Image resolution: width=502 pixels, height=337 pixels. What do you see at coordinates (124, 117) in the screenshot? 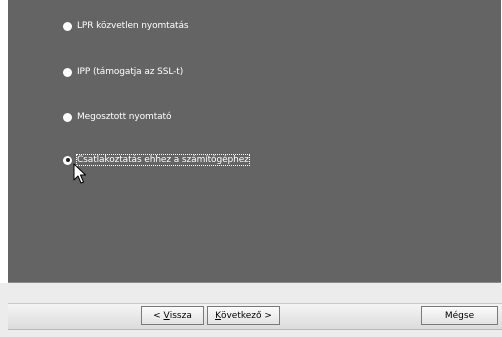
I see `option-label: Megosztott nyomtató` at bounding box center [124, 117].